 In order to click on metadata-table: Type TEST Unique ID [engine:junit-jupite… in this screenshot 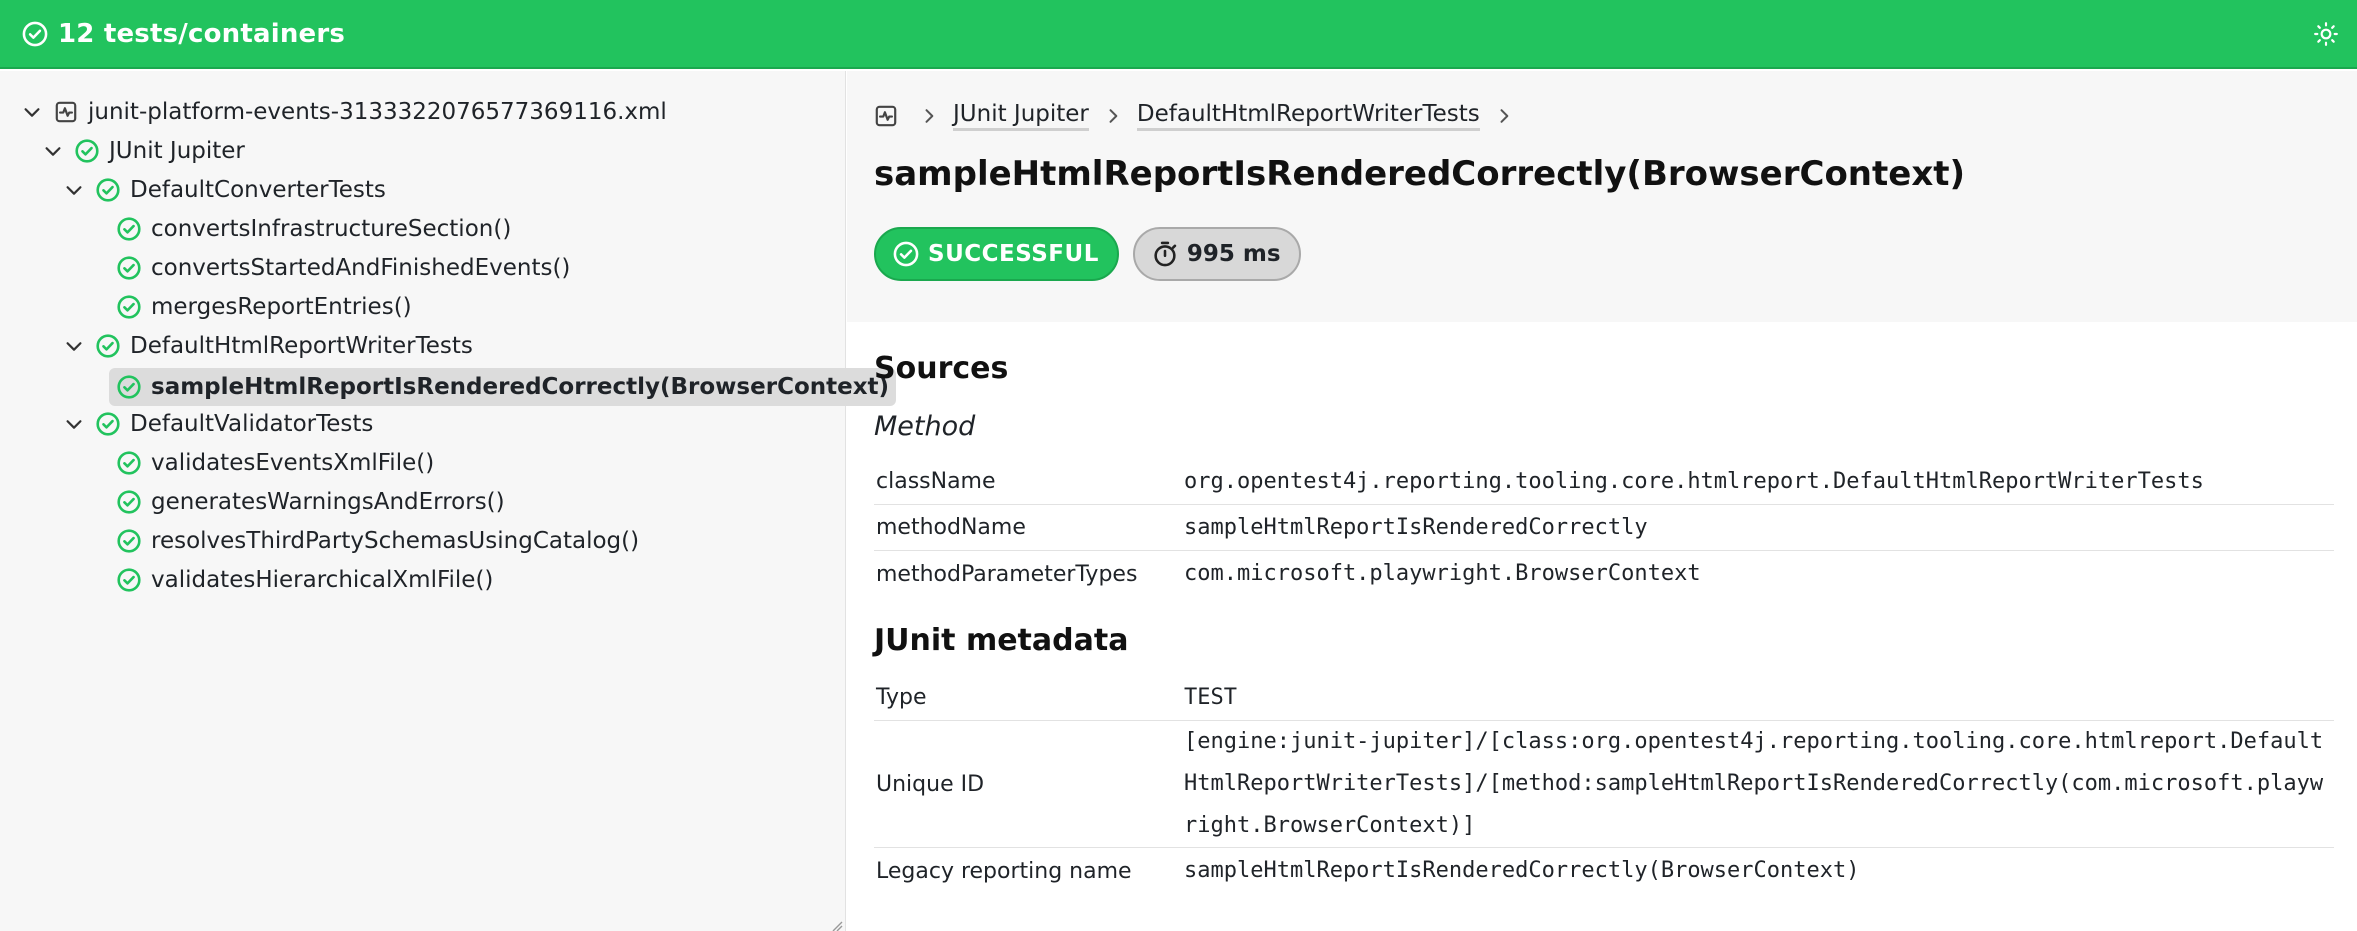, I will do `click(1604, 784)`.